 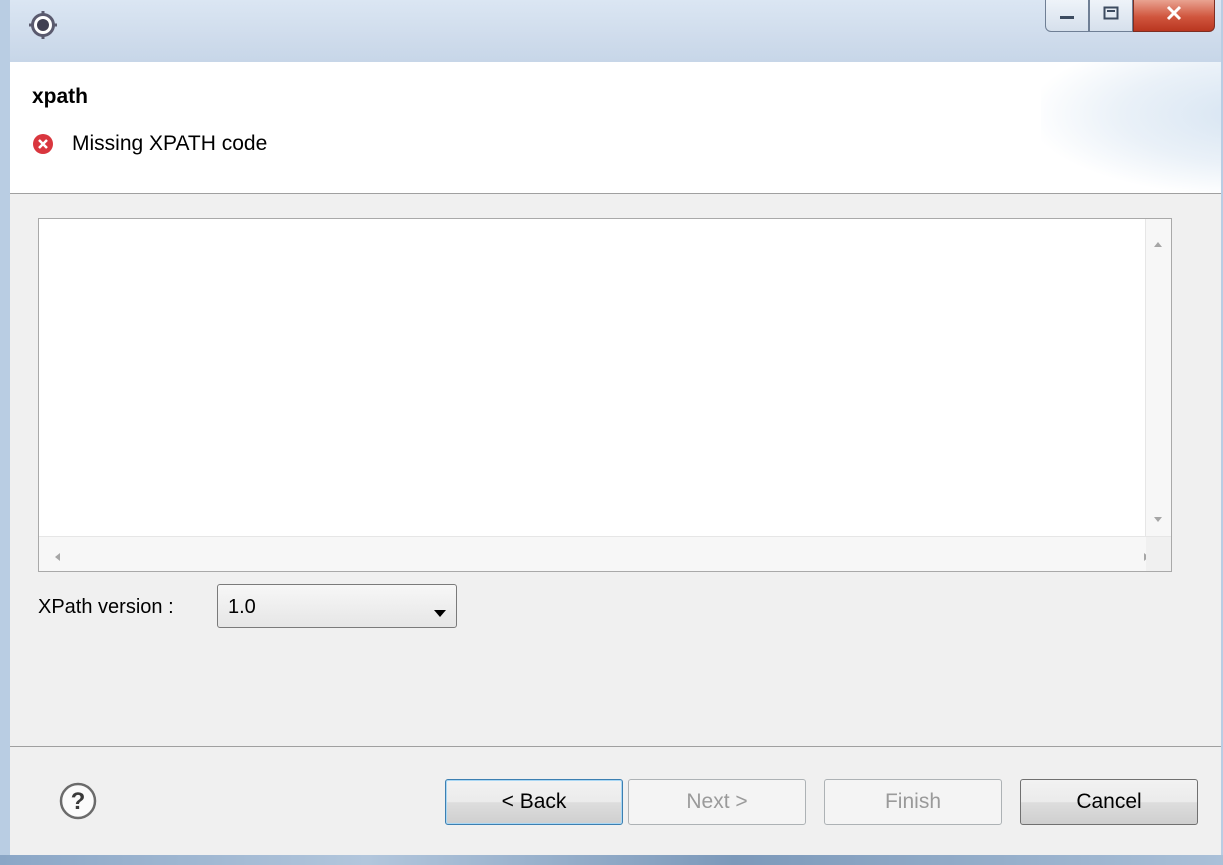 I want to click on finish-button: Finish, so click(x=913, y=802).